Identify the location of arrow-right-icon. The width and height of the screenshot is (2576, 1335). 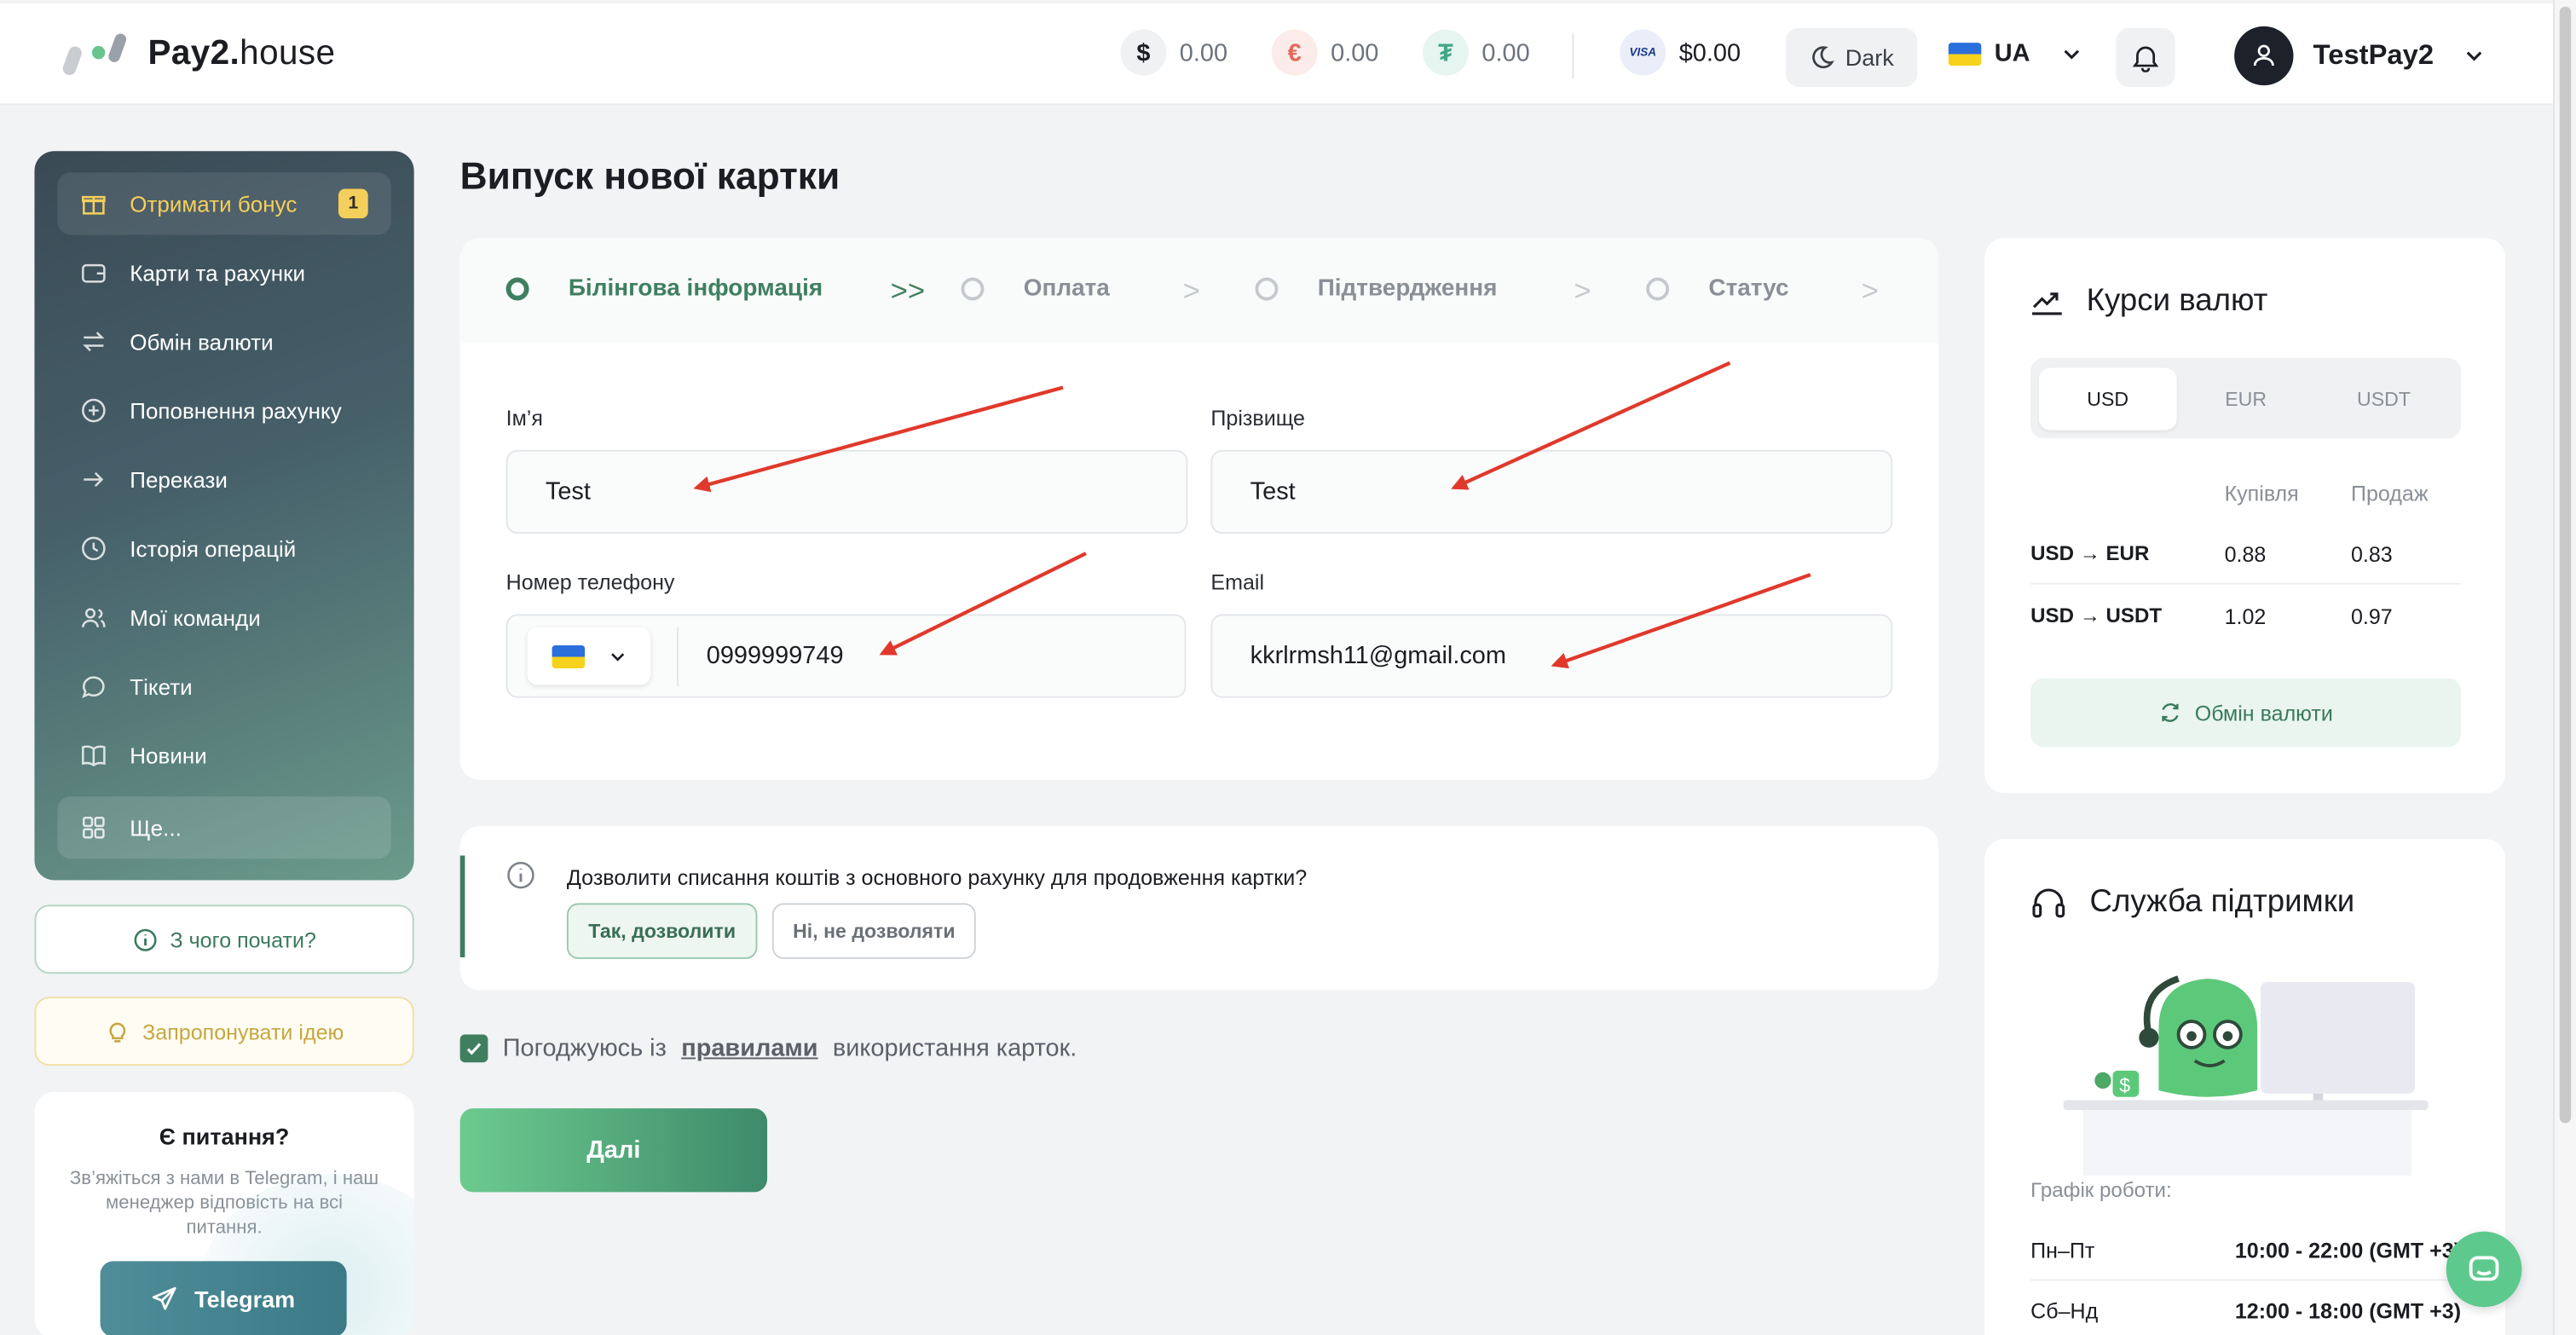
(93, 479).